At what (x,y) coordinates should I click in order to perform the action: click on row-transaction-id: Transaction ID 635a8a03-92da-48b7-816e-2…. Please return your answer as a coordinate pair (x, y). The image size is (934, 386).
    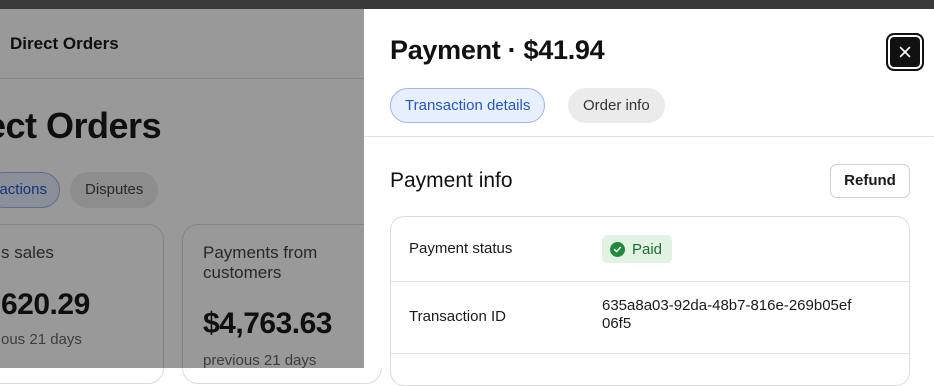
    Looking at the image, I should click on (650, 318).